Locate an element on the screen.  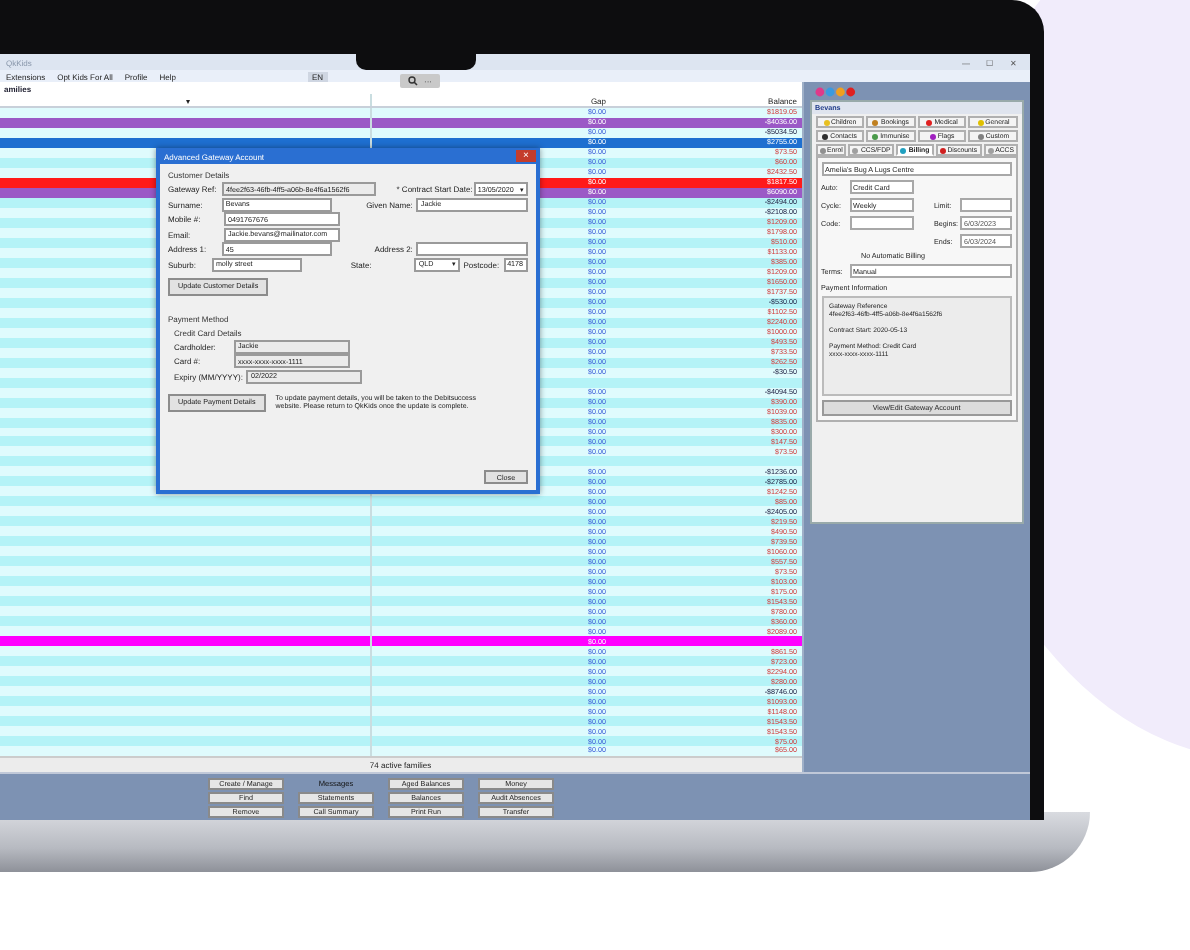
logo-icon is located at coordinates (835, 91).